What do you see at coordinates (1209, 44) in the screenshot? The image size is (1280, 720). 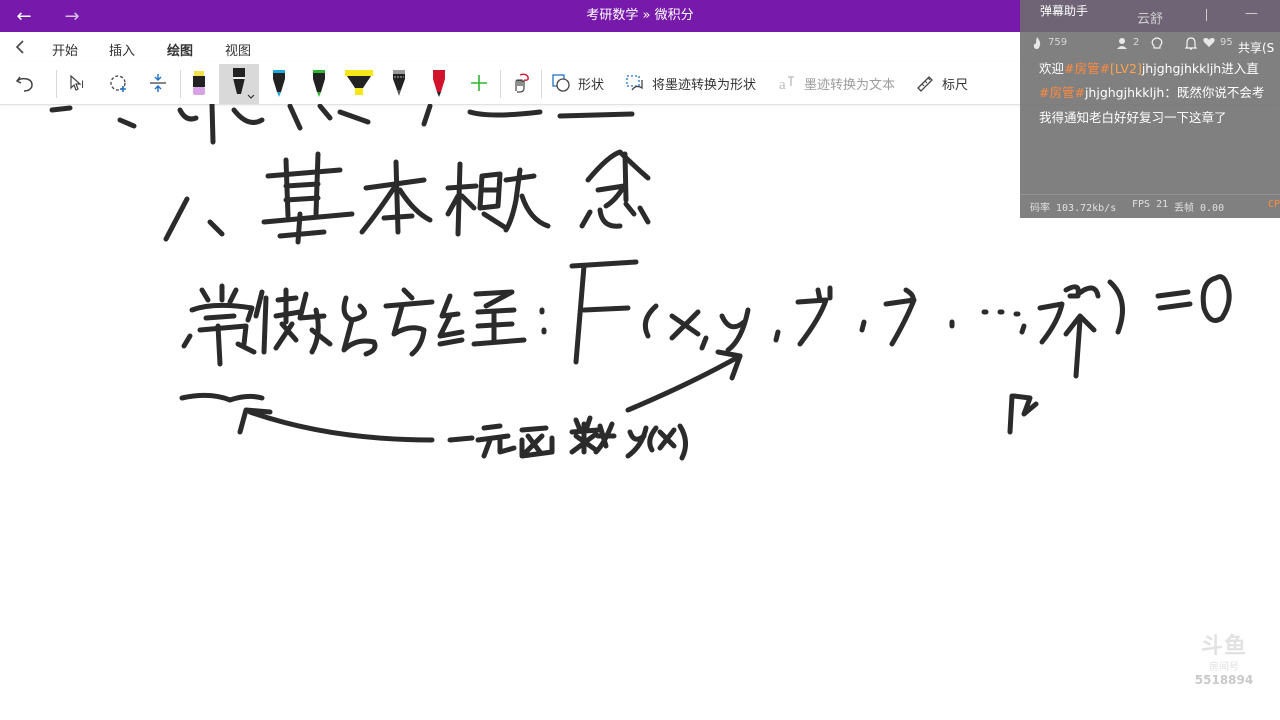 I see `heart-icon` at bounding box center [1209, 44].